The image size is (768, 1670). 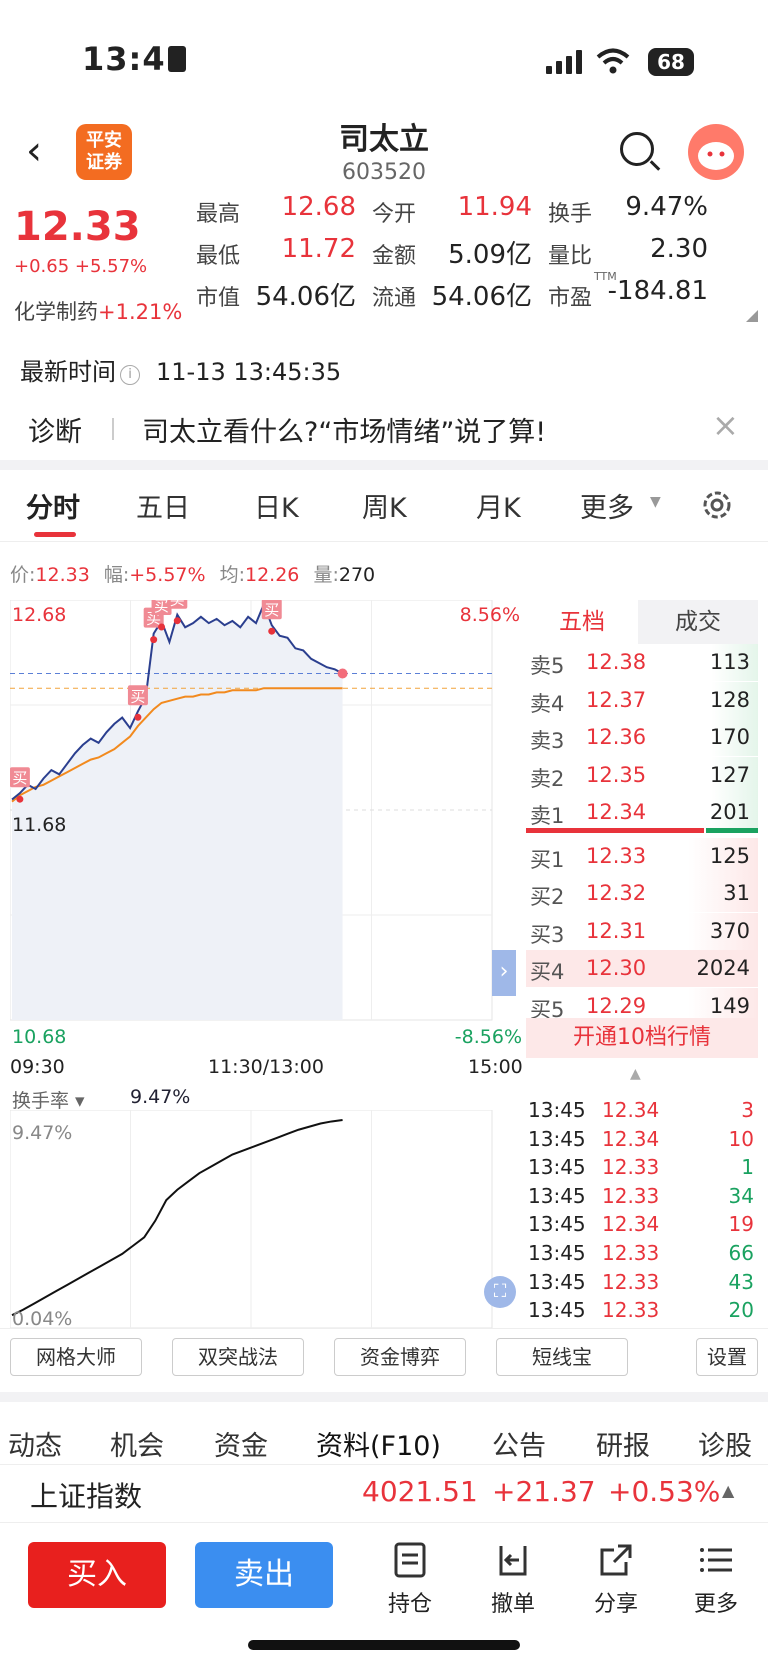 I want to click on tool-button: 双突战法, so click(x=238, y=1357).